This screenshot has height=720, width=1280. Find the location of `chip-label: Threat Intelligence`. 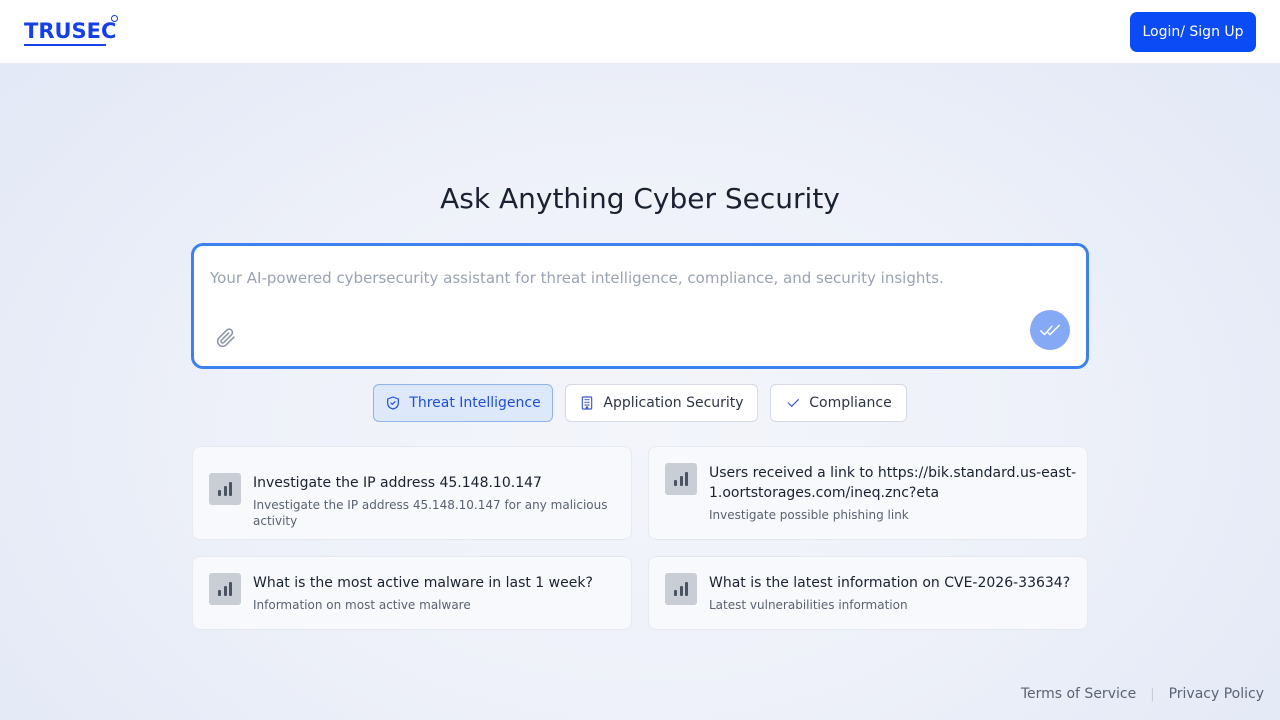

chip-label: Threat Intelligence is located at coordinates (475, 403).